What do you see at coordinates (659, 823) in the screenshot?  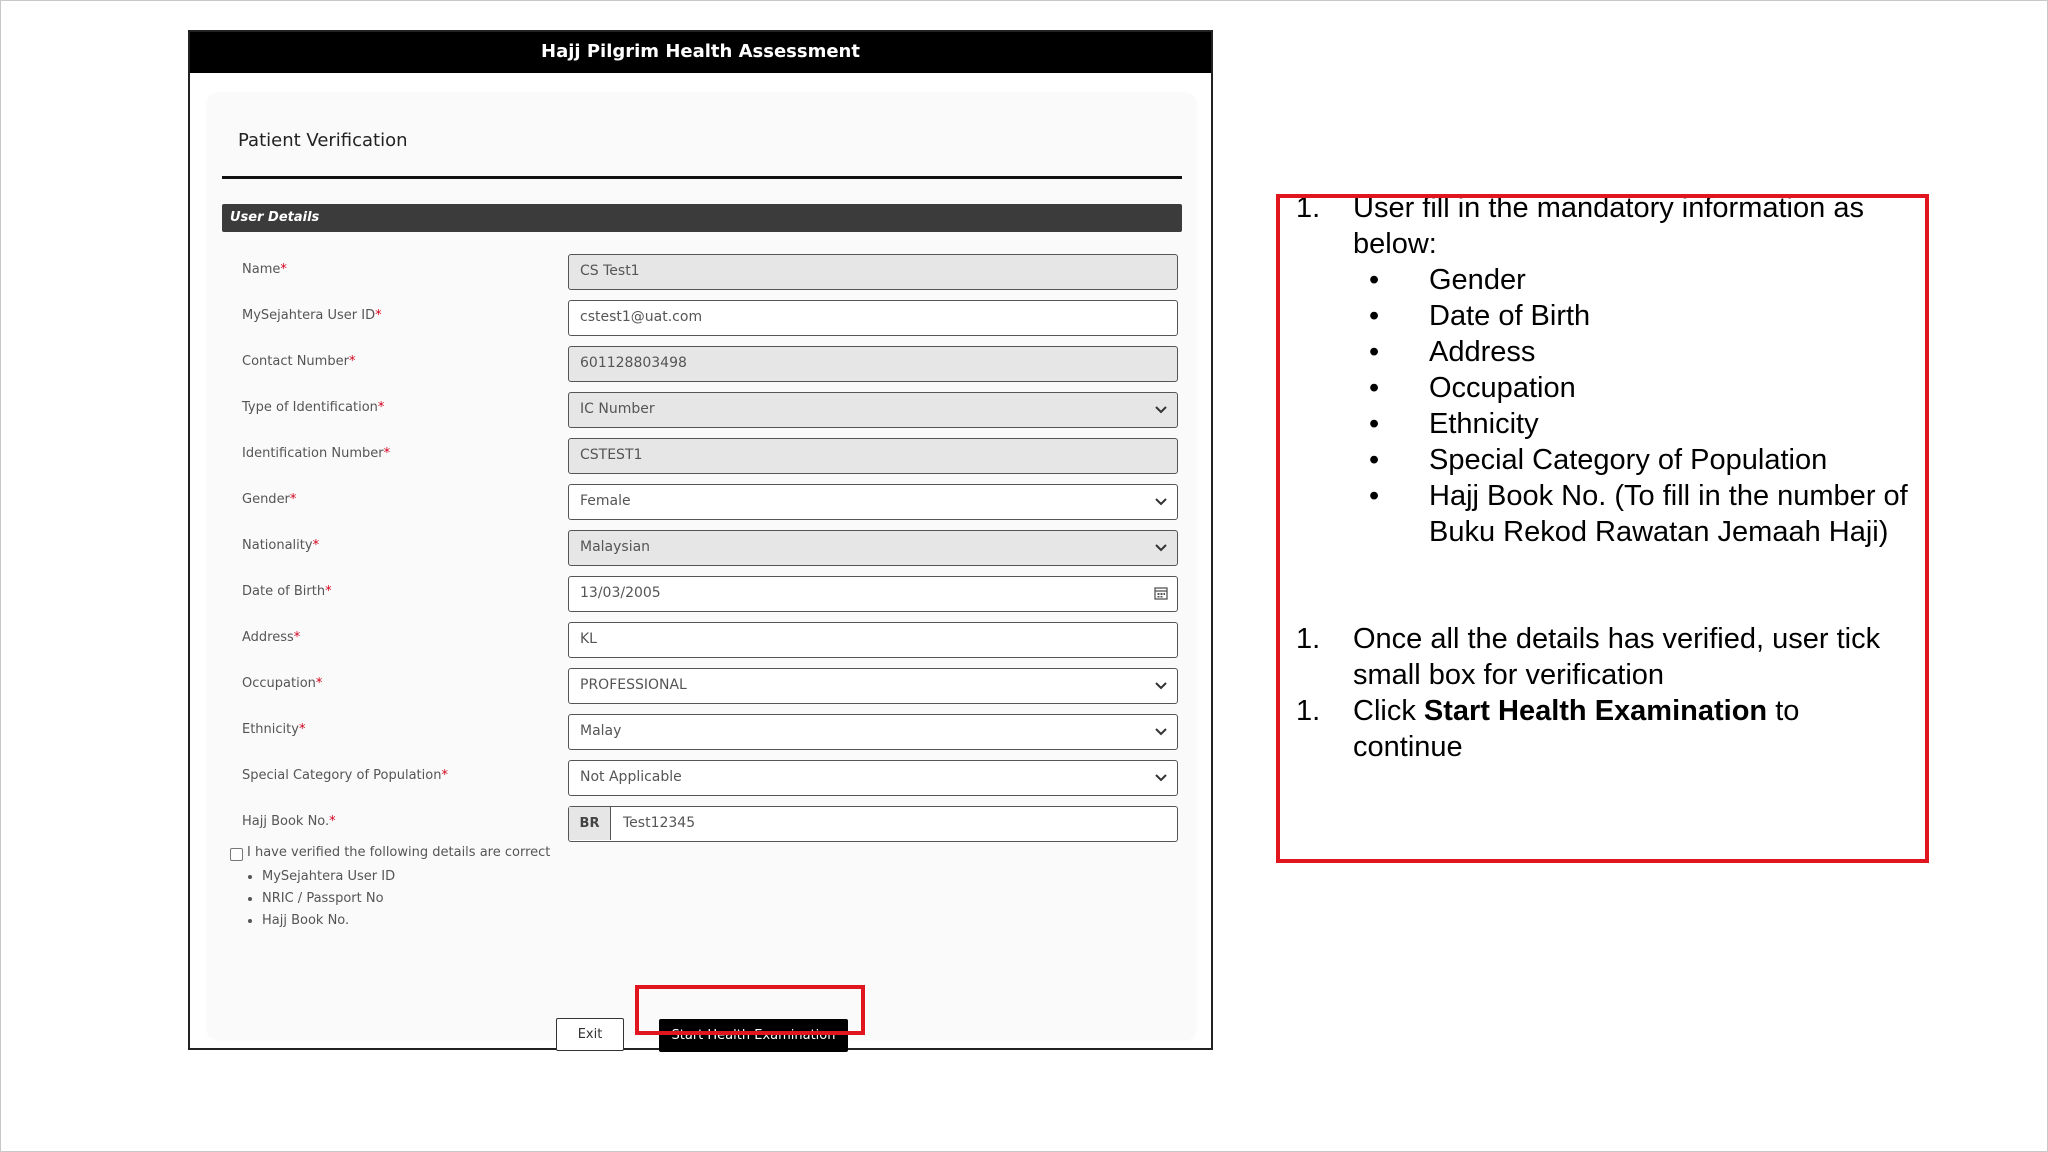 I see `hajj-book-value: Test12345` at bounding box center [659, 823].